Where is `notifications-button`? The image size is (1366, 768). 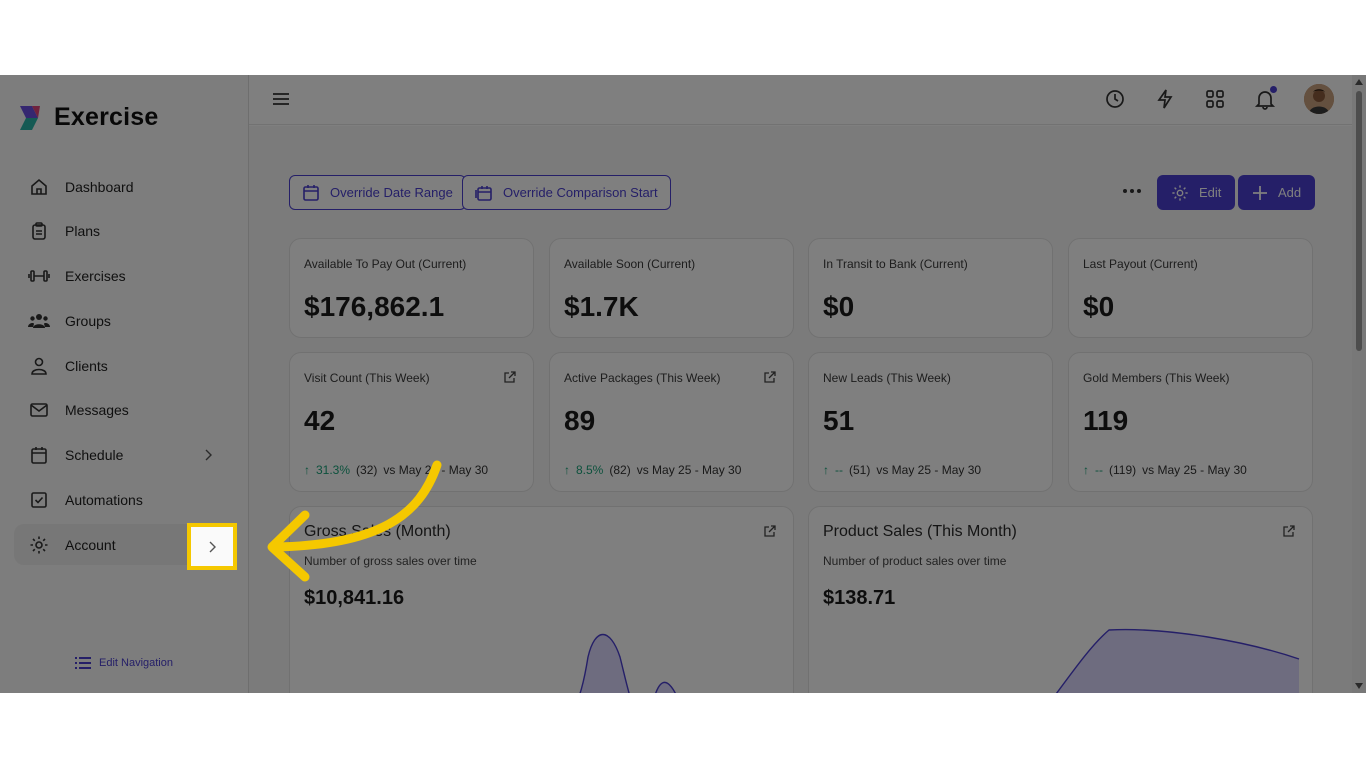 notifications-button is located at coordinates (1265, 98).